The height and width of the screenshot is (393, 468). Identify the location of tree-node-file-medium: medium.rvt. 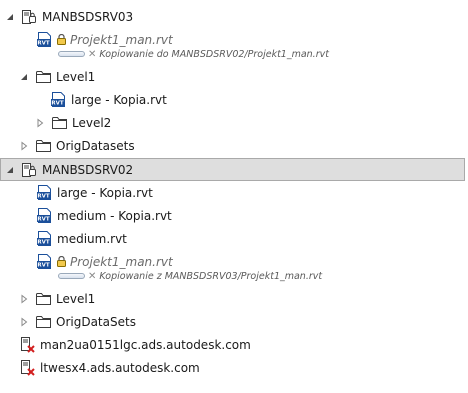
(234, 238).